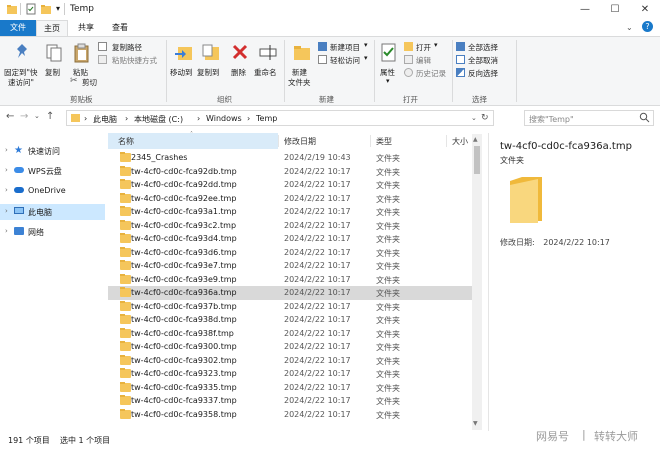 The height and width of the screenshot is (450, 660). Describe the element at coordinates (290, 158) in the screenshot. I see `table-row: 2345_Crashes 2024/2/19 10:43 文件夹` at that location.